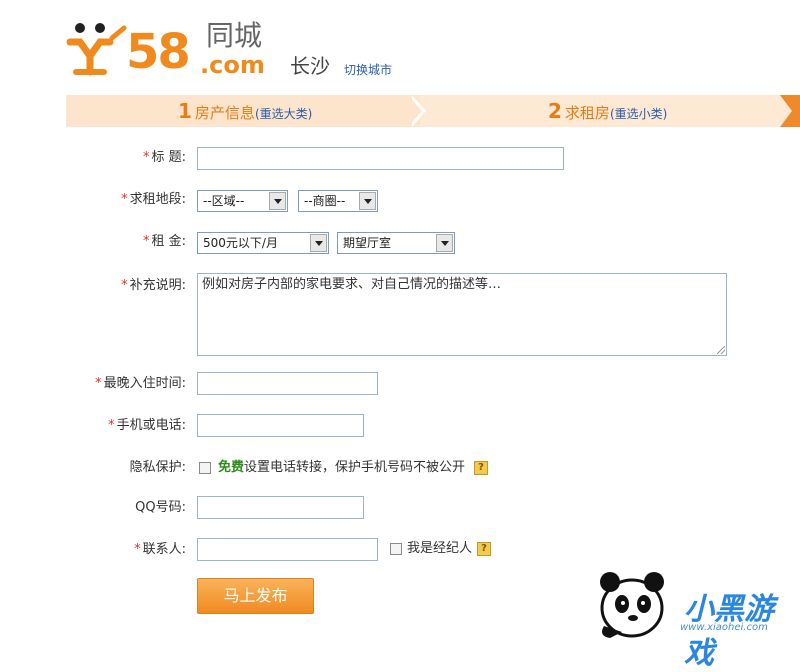  I want to click on business-circle-select-value: --商圈--, so click(325, 201).